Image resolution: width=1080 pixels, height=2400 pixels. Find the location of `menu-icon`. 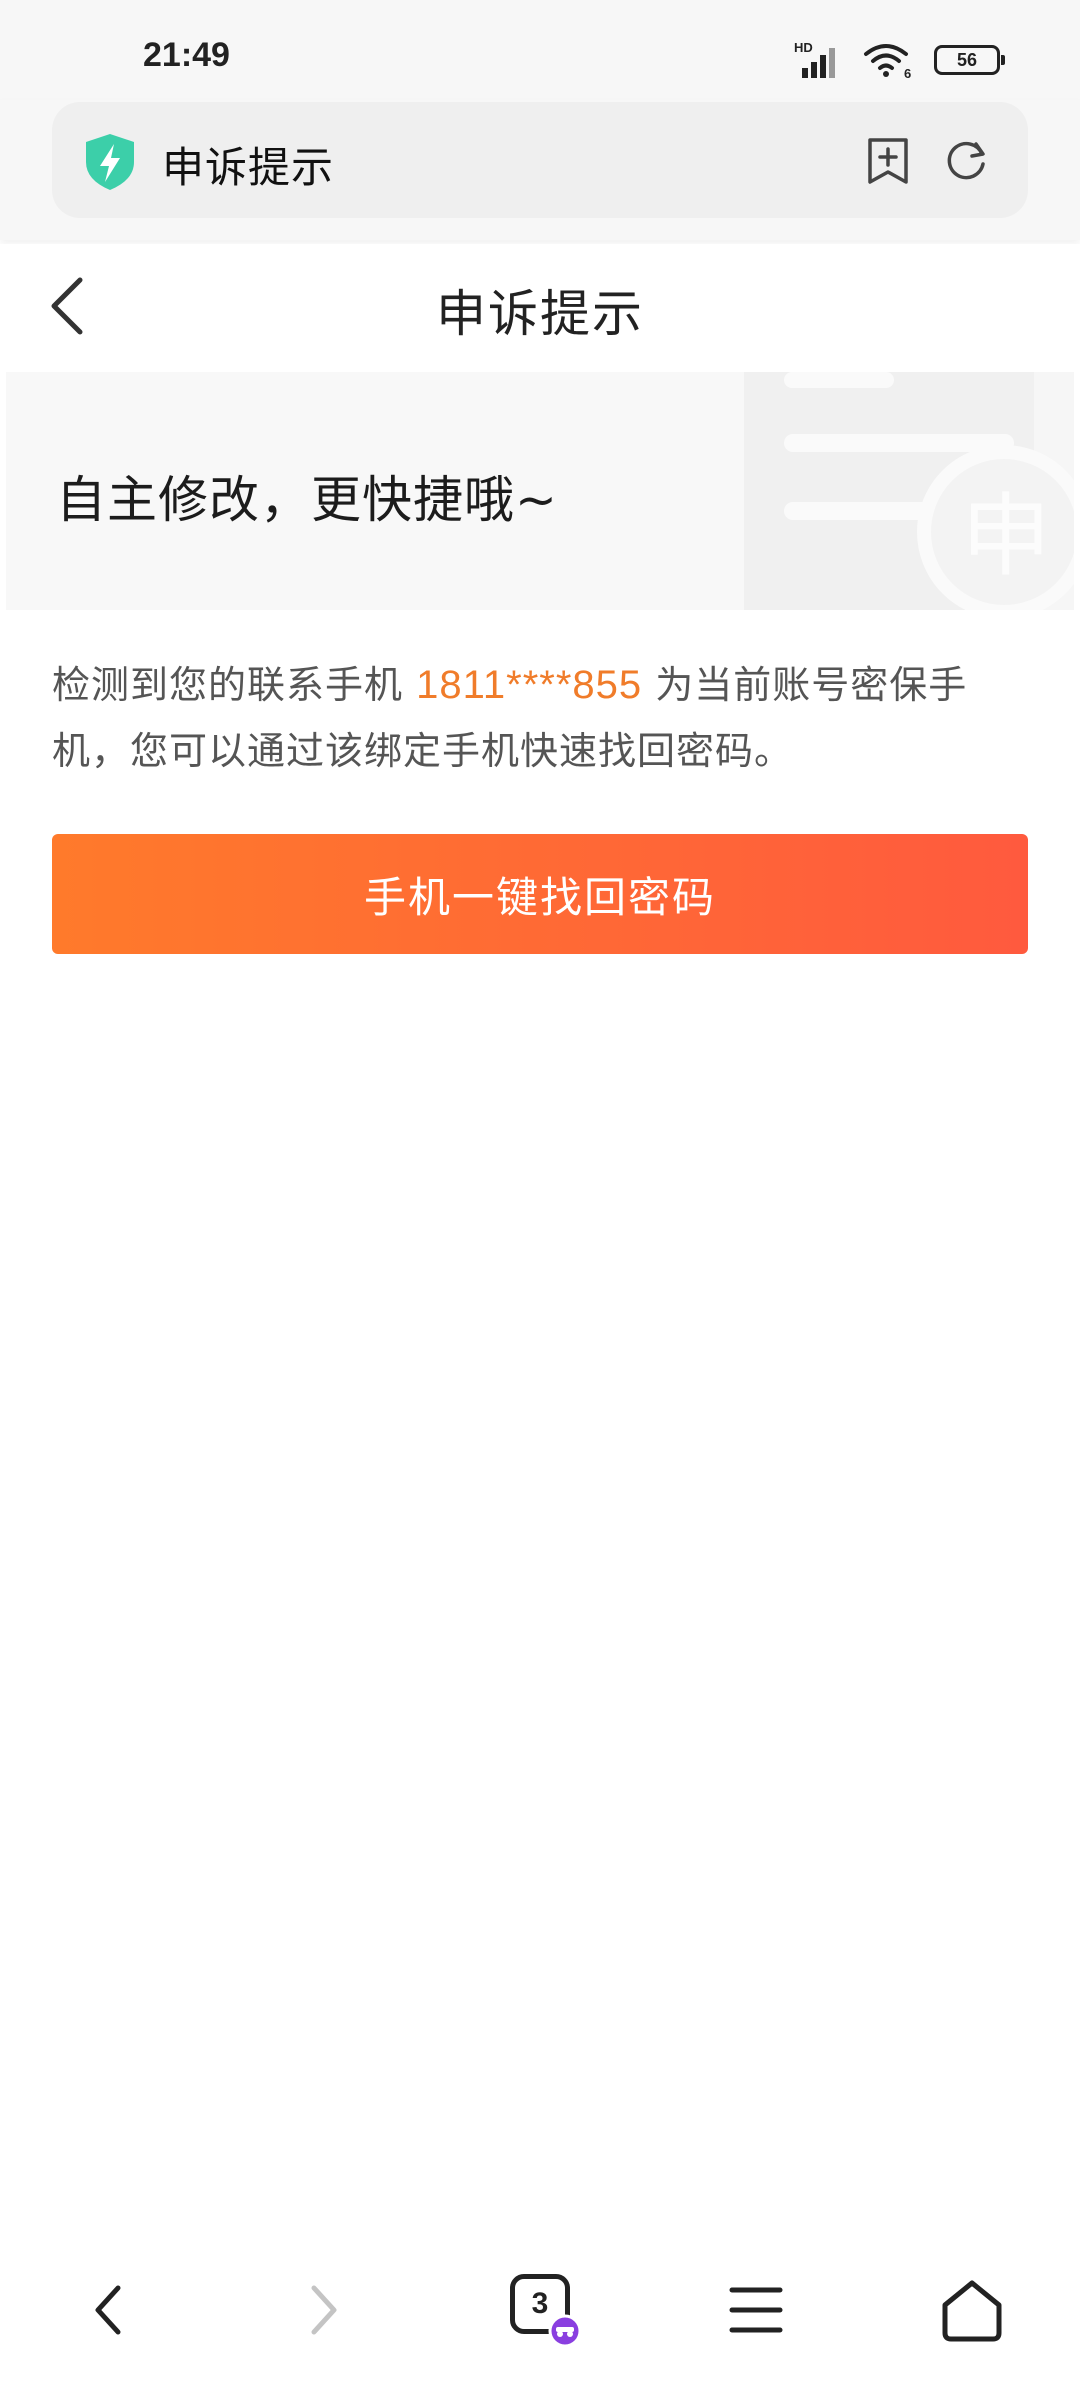

menu-icon is located at coordinates (756, 2310).